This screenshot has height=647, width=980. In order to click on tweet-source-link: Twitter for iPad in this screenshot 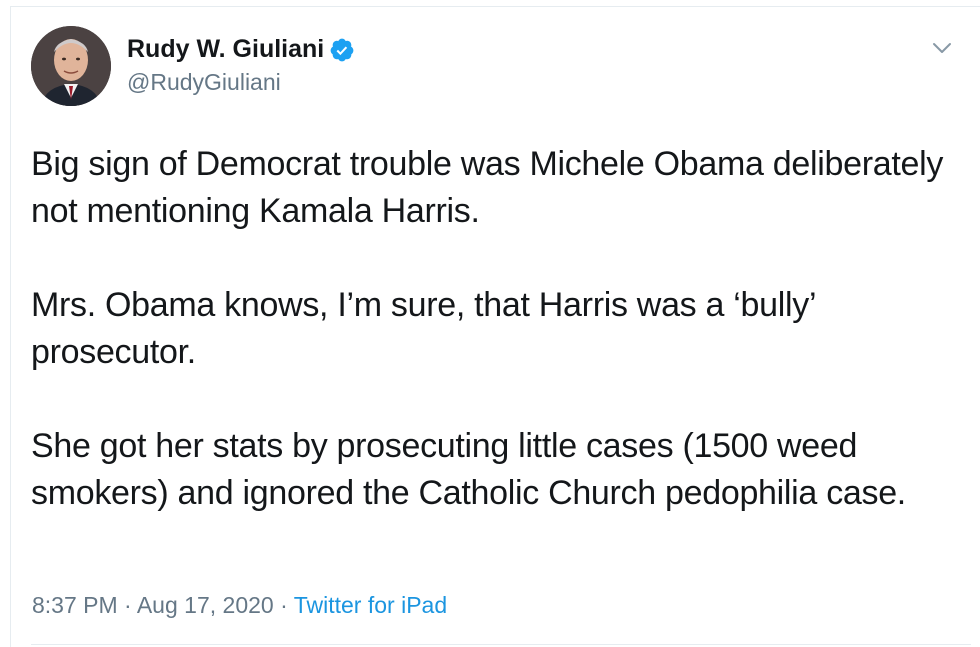, I will do `click(370, 605)`.